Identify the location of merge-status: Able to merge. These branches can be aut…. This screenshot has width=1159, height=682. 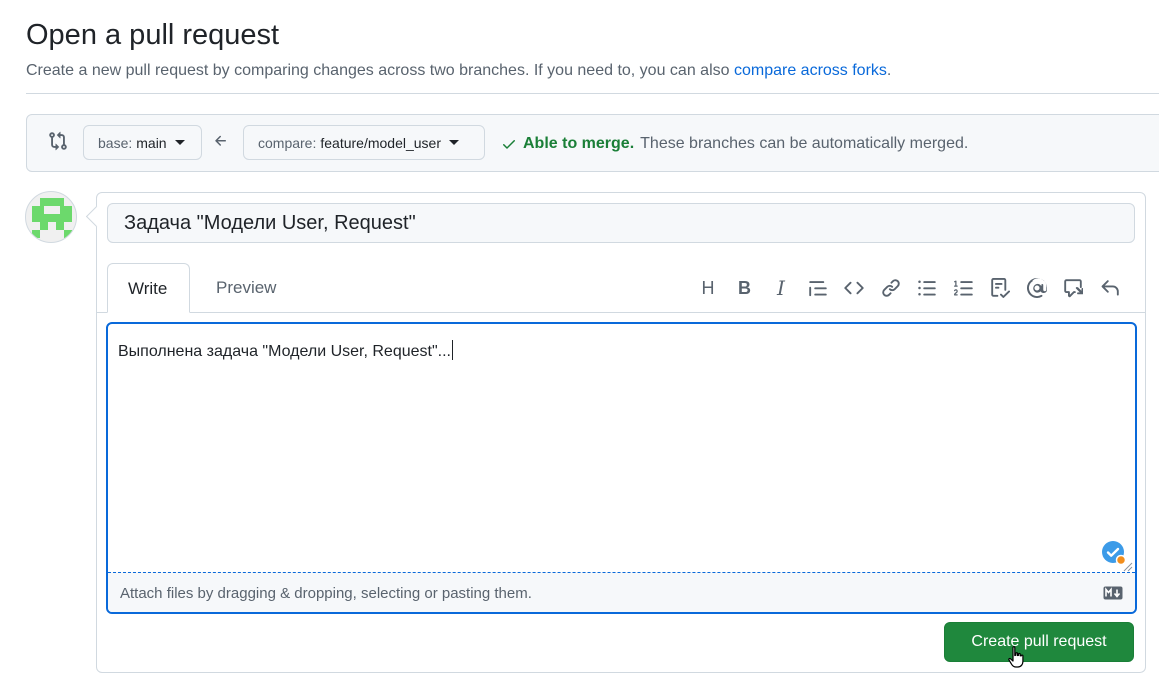
(734, 144).